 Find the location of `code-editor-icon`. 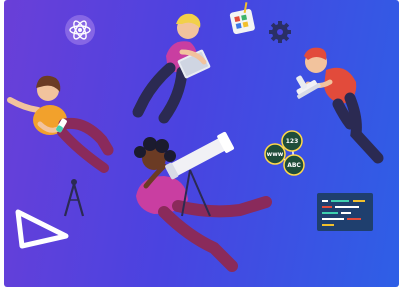

code-editor-icon is located at coordinates (345, 212).